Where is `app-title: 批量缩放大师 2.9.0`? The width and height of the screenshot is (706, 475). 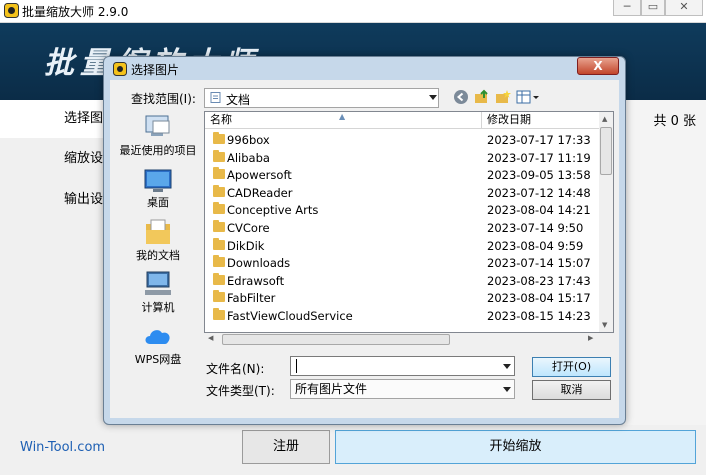 app-title: 批量缩放大师 2.9.0 is located at coordinates (75, 12).